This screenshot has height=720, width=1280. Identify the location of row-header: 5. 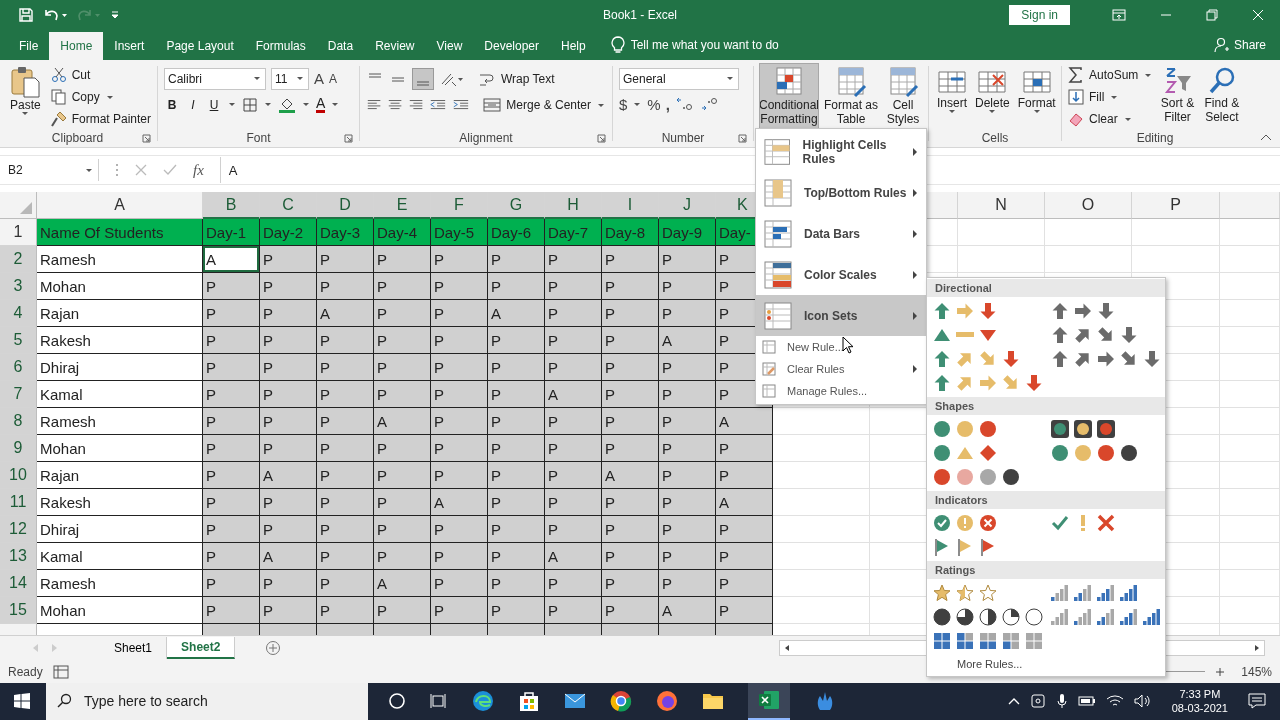
(18, 341).